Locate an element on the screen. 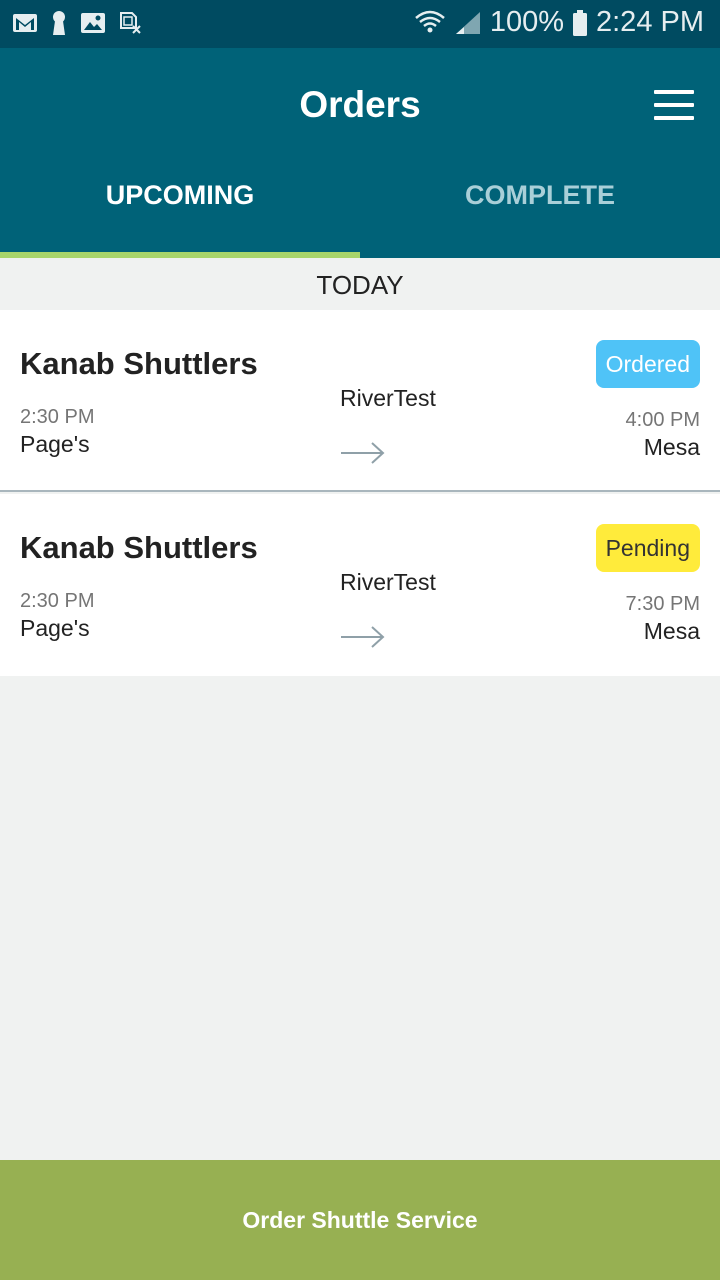 The height and width of the screenshot is (1280, 720). keyhole-icon is located at coordinates (59, 23).